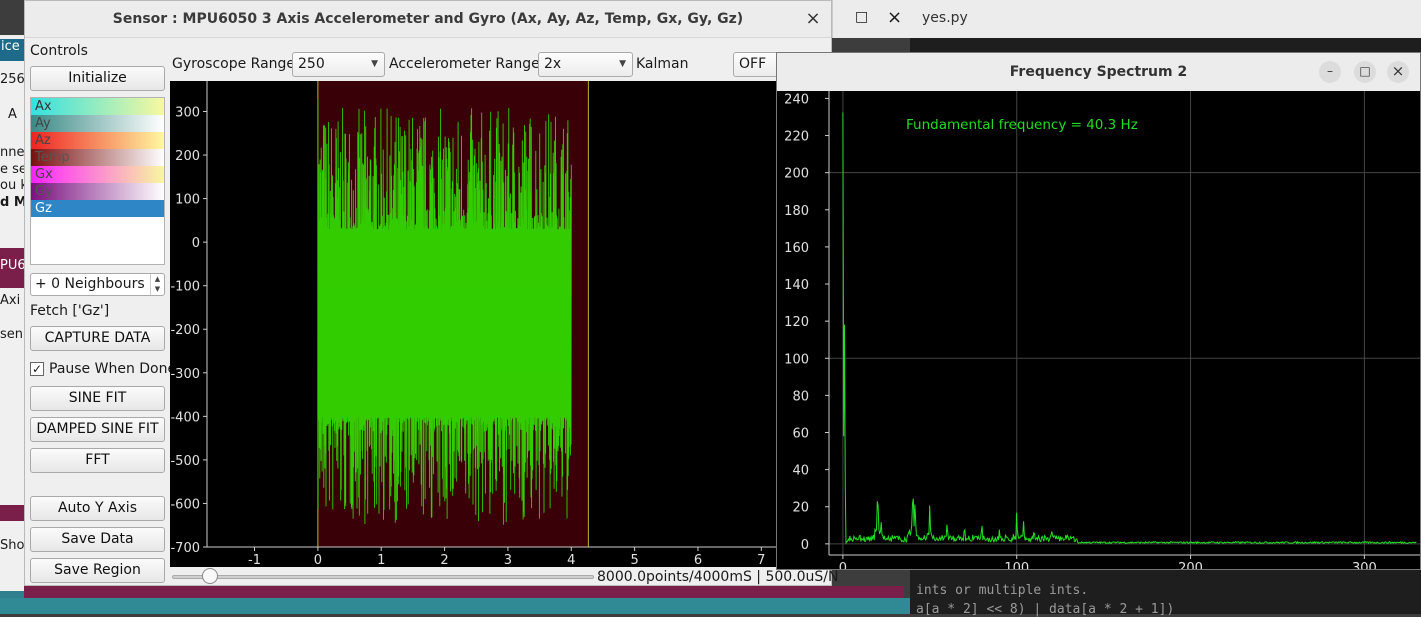  I want to click on fragment-text: A, so click(12, 114).